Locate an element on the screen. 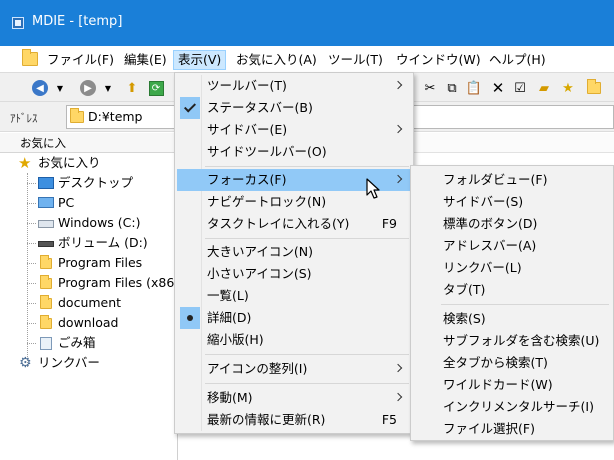 The height and width of the screenshot is (460, 614). submenu-item-standard-buttons: 標準のボタン(D) is located at coordinates (512, 224).